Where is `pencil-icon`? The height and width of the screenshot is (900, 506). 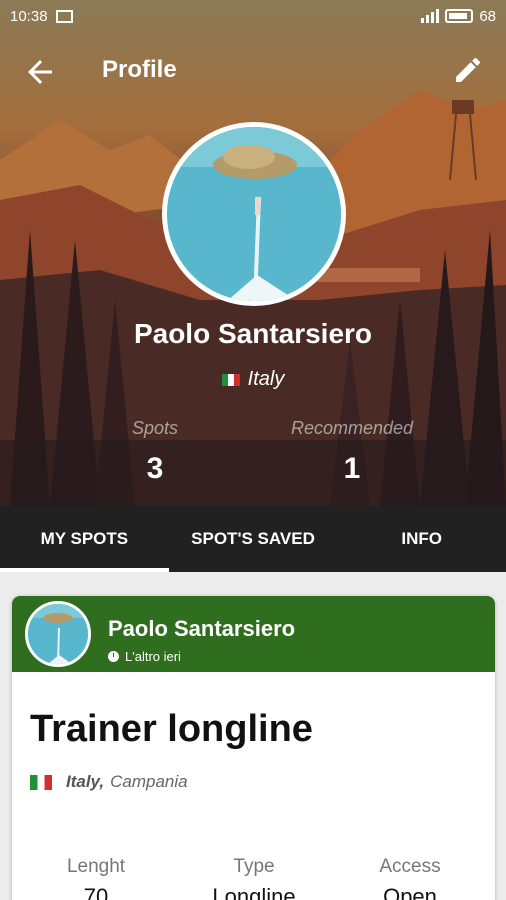 pencil-icon is located at coordinates (468, 69).